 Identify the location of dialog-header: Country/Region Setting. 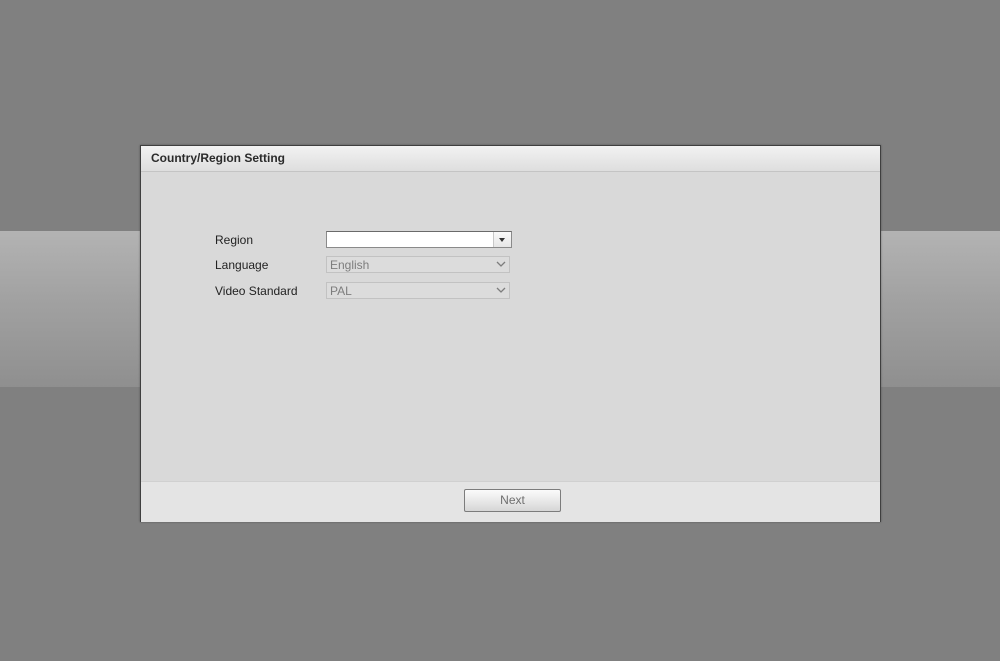
(510, 159).